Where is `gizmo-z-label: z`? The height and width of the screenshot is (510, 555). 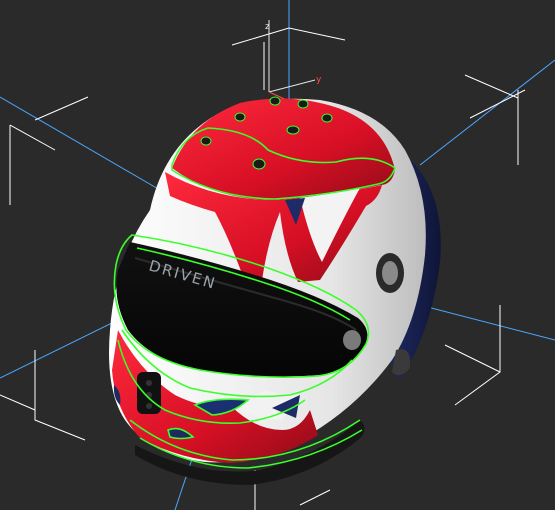
gizmo-z-label: z is located at coordinates (267, 27).